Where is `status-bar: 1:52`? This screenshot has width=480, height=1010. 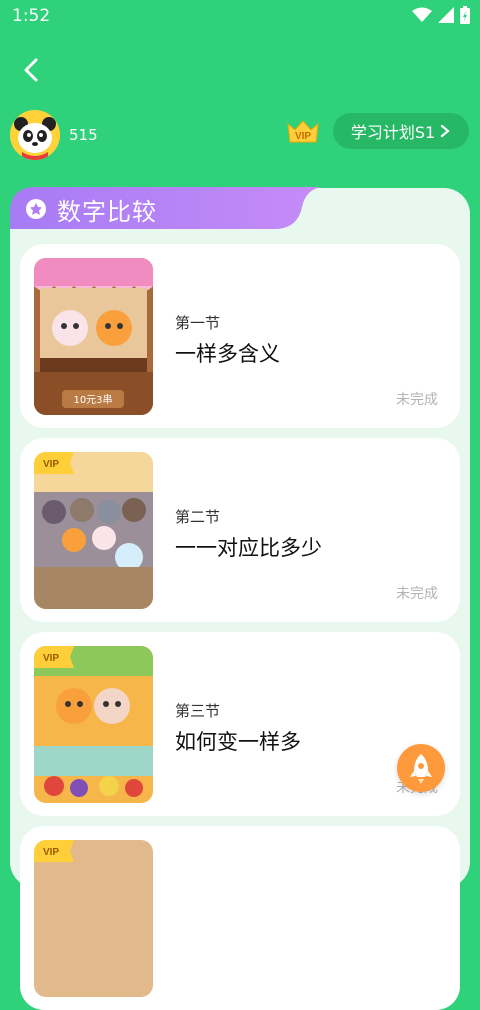
status-bar: 1:52 is located at coordinates (240, 16).